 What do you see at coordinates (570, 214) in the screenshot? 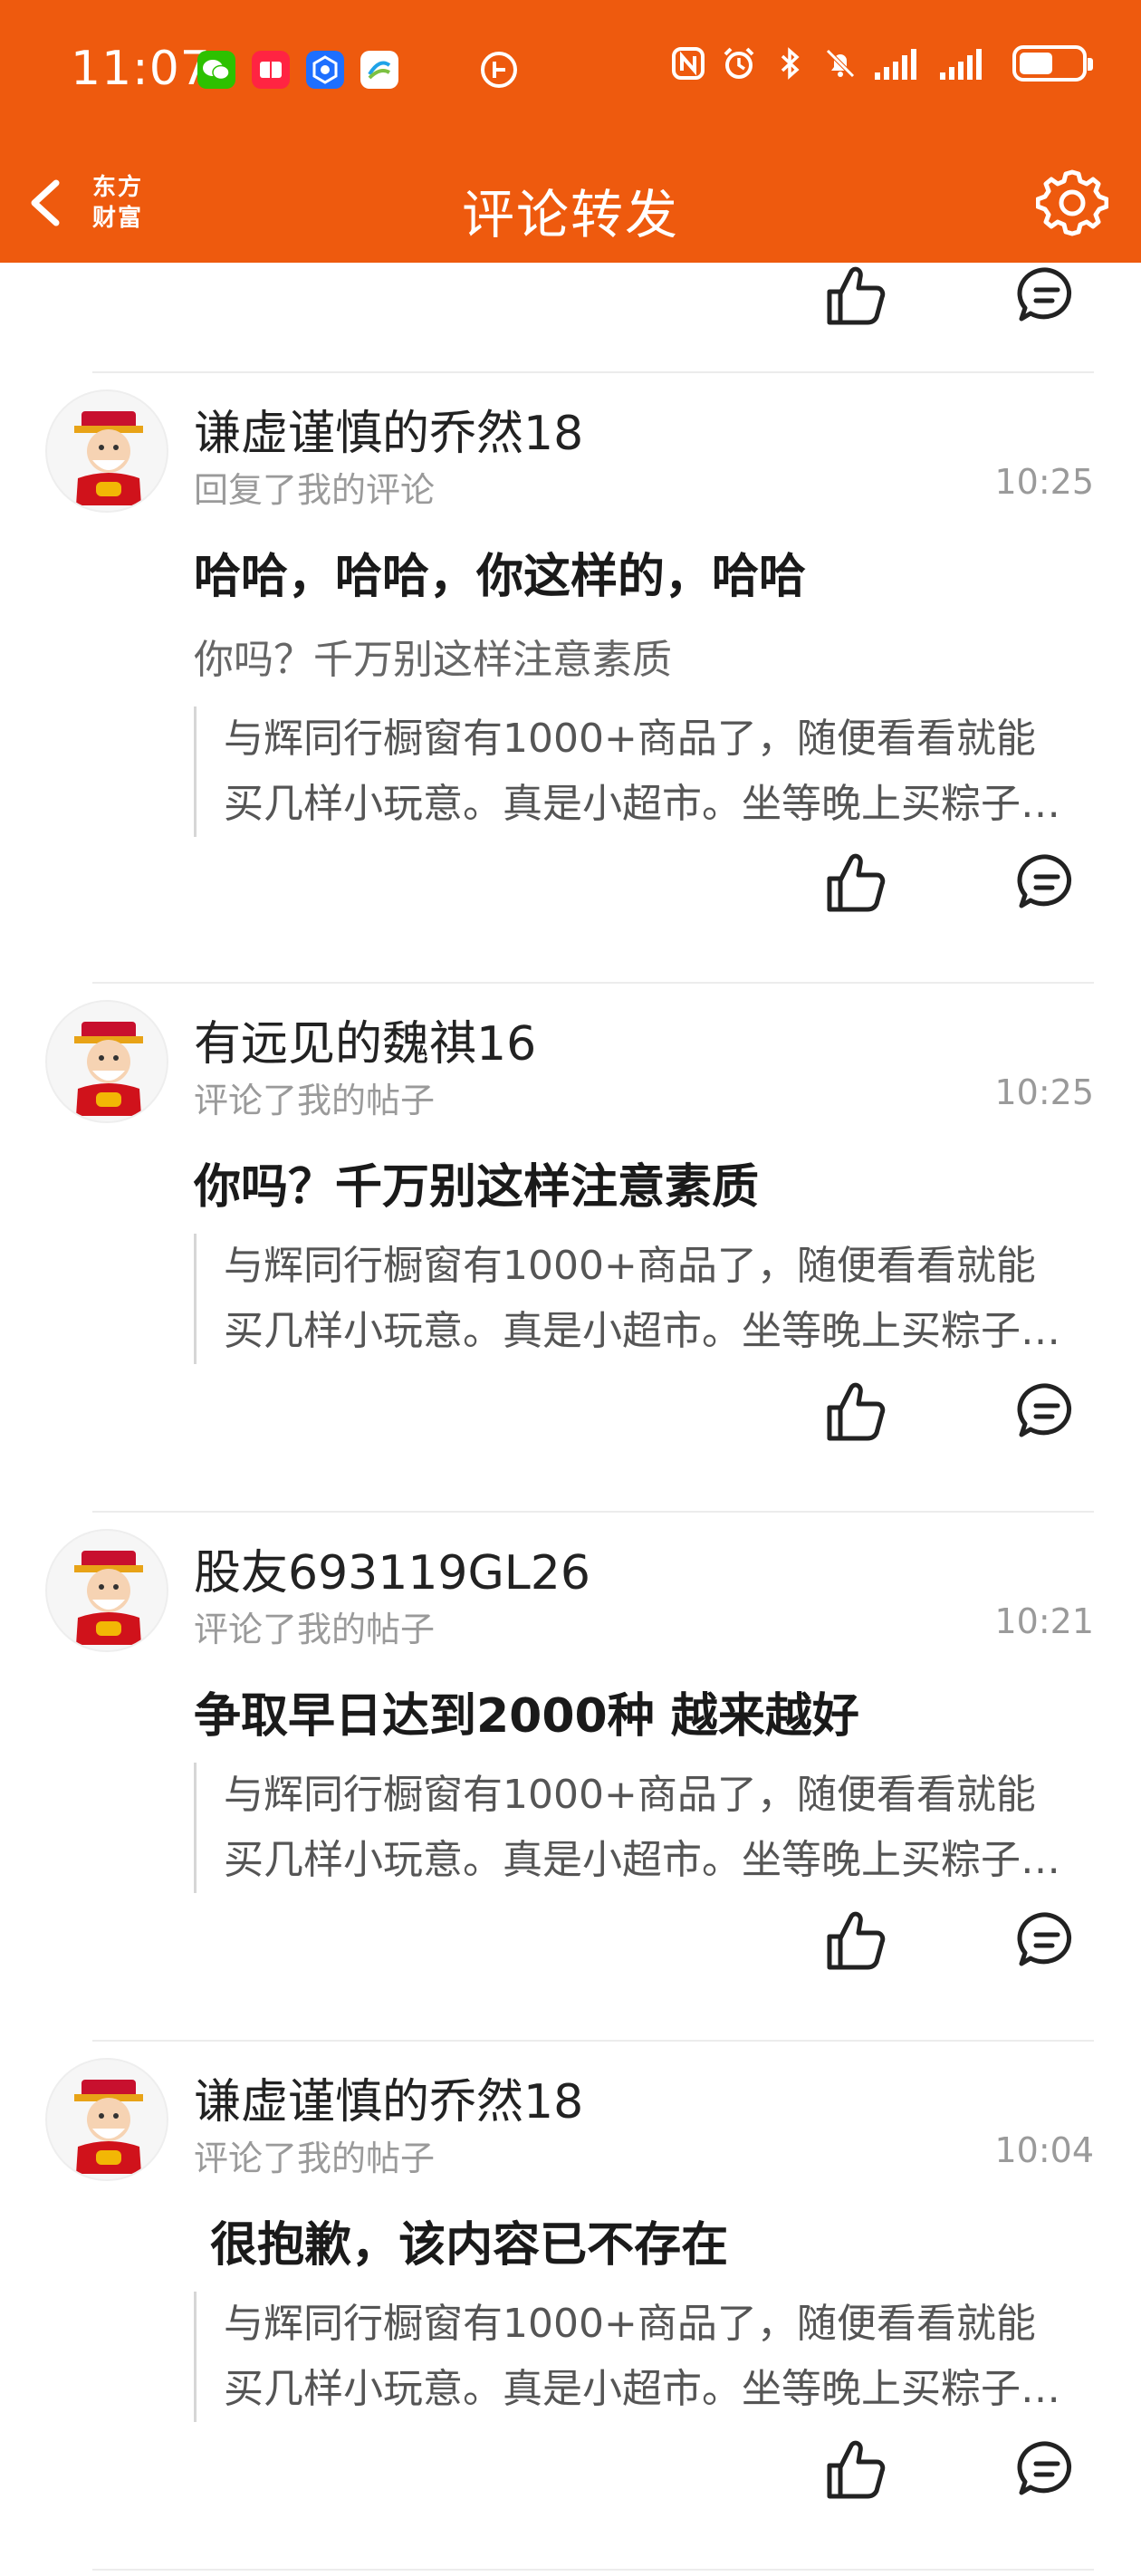
I see `page-title: 评论转发` at bounding box center [570, 214].